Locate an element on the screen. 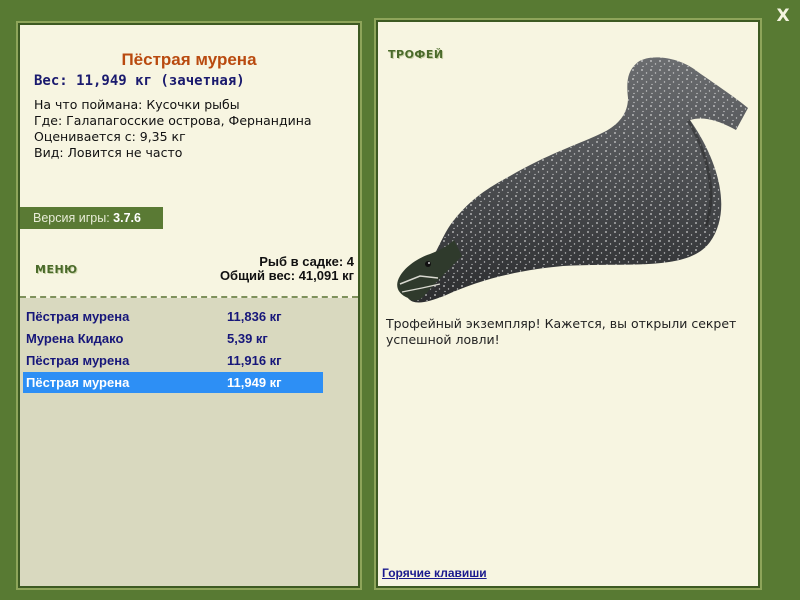 This screenshot has height=600, width=800. fish-name: Пёстрая мурена is located at coordinates (189, 59).